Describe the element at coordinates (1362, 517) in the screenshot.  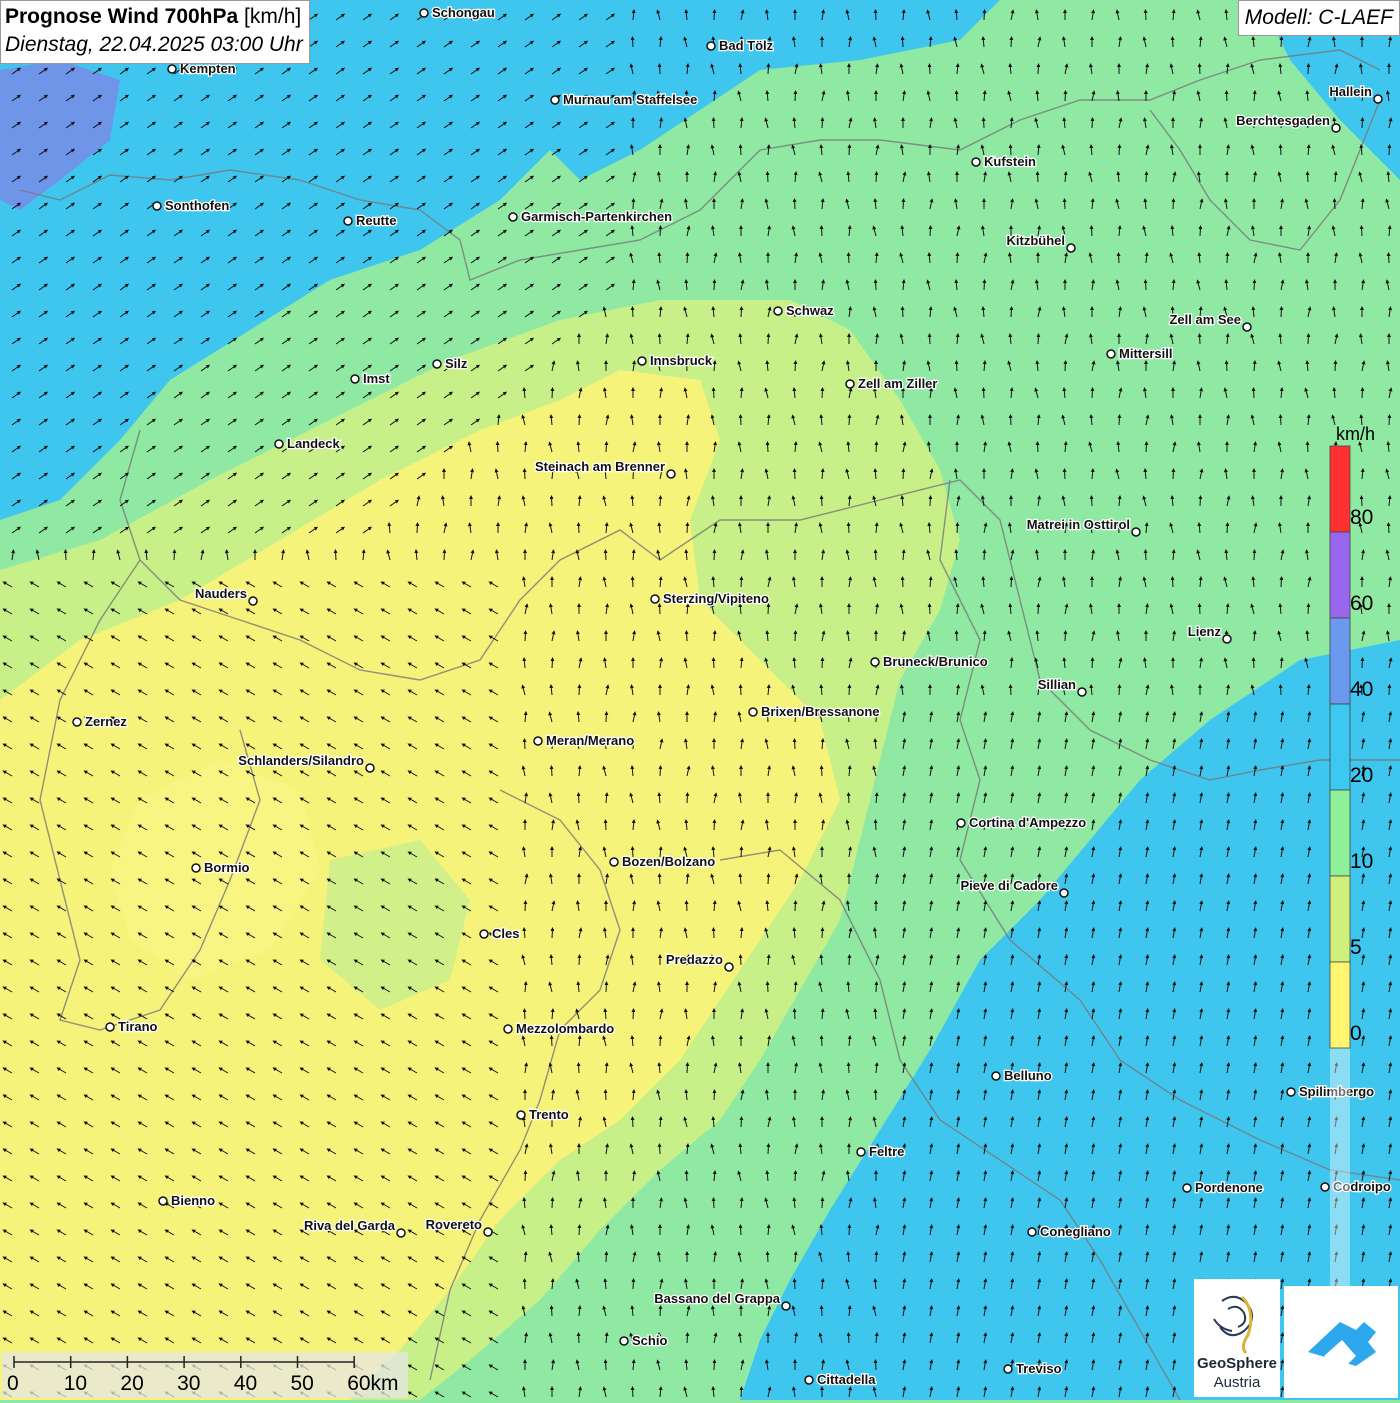
I see `legend-label: 80` at that location.